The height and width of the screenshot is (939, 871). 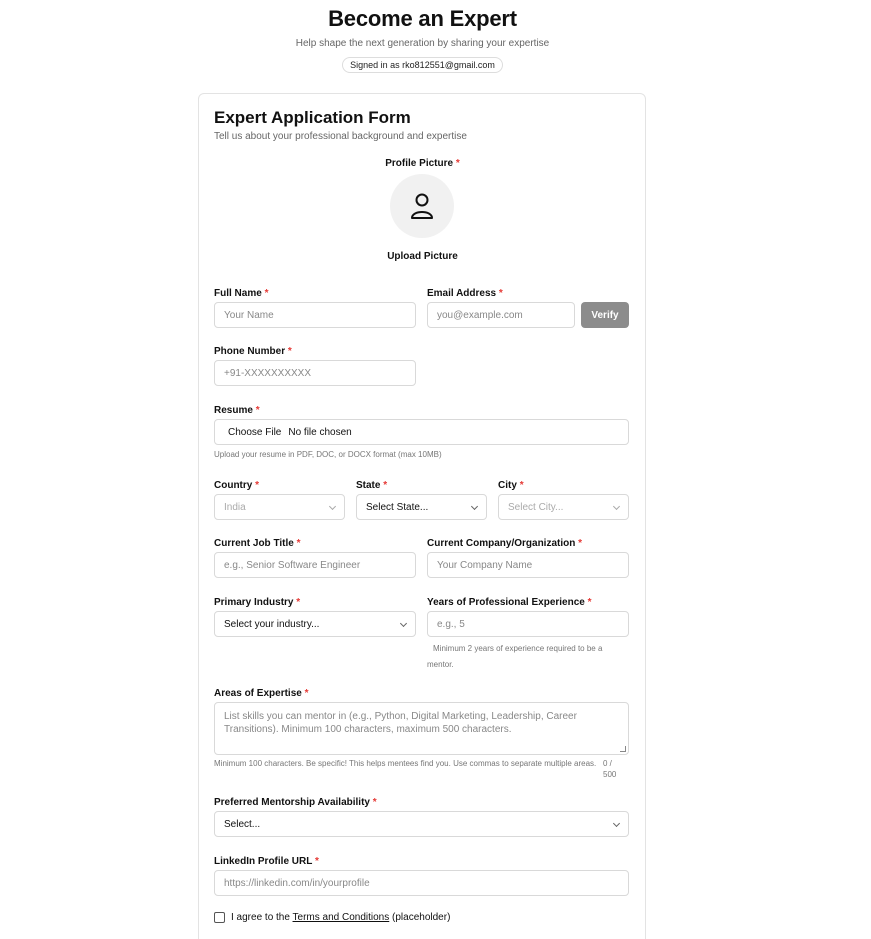 What do you see at coordinates (254, 602) in the screenshot?
I see `industry-label-text: Primary Industry` at bounding box center [254, 602].